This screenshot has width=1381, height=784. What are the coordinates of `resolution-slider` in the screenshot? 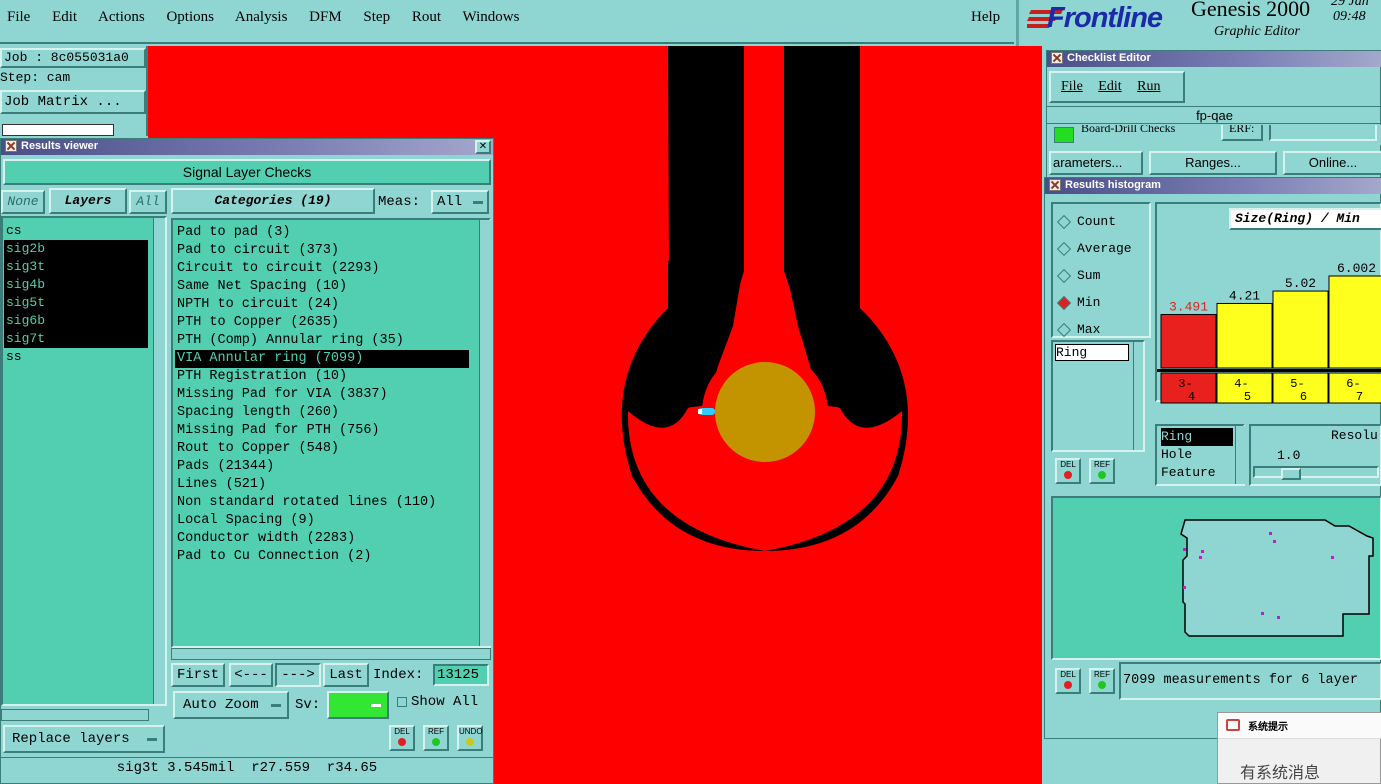 It's located at (1316, 473).